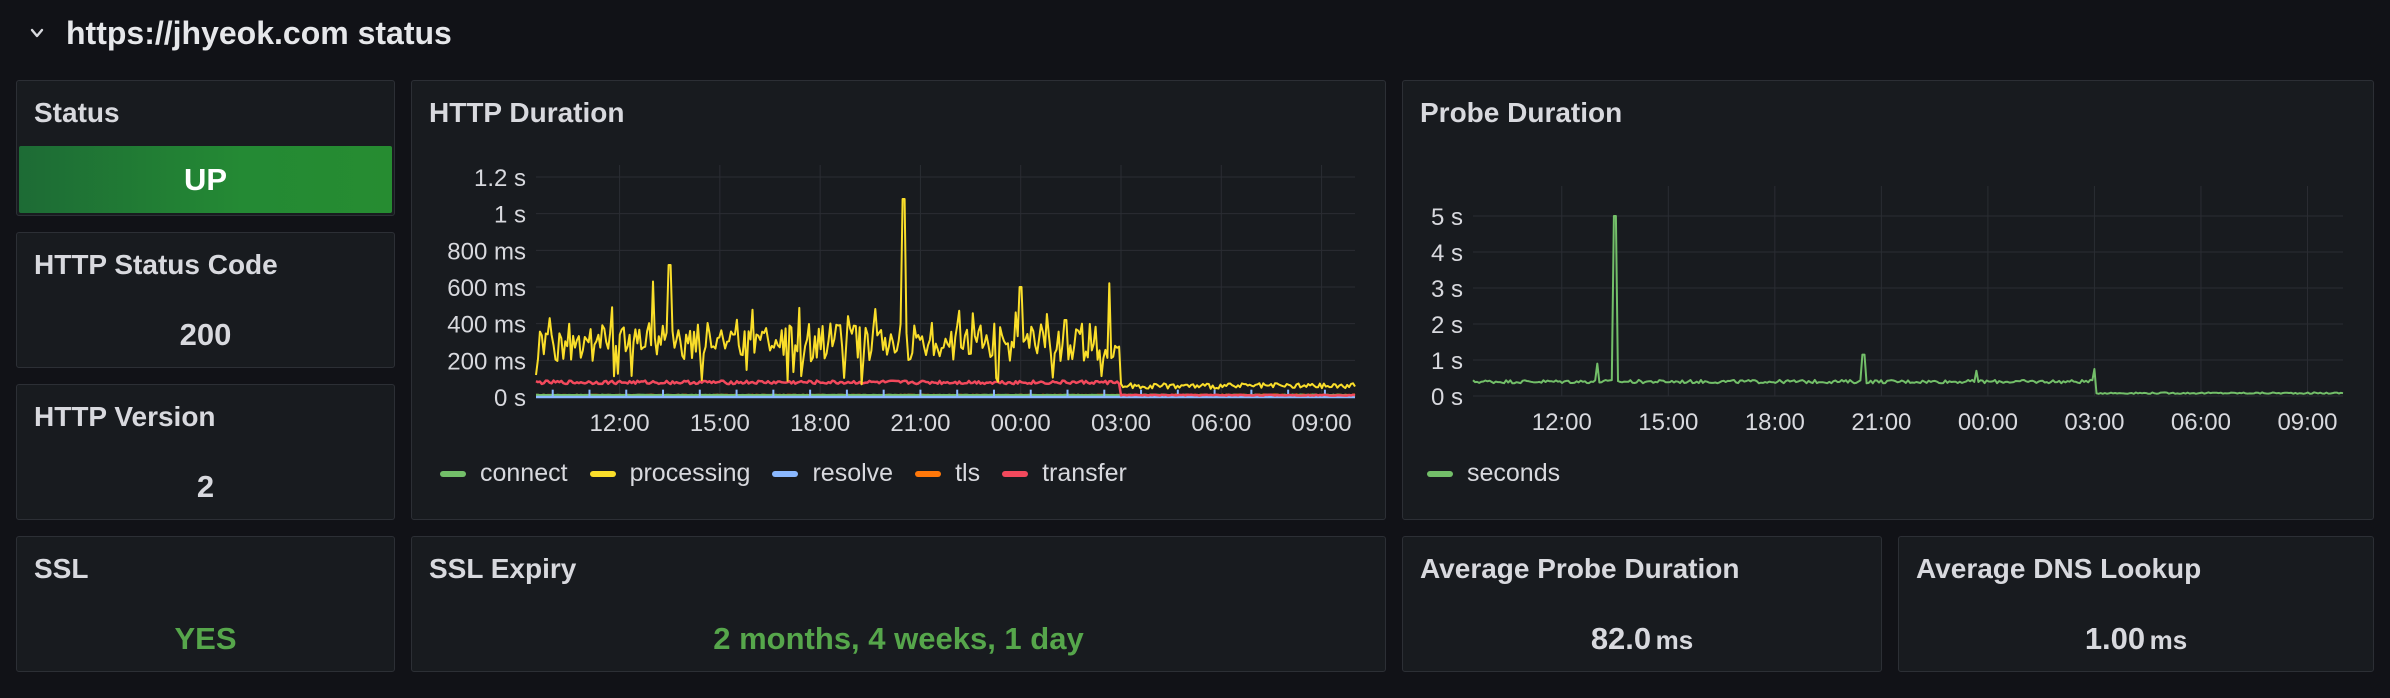  I want to click on y-tick-label: 2 s, so click(1447, 325).